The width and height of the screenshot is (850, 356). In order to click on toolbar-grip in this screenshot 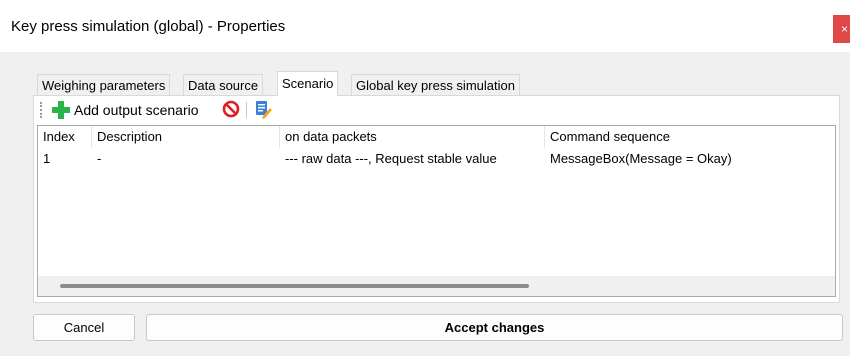, I will do `click(42, 110)`.